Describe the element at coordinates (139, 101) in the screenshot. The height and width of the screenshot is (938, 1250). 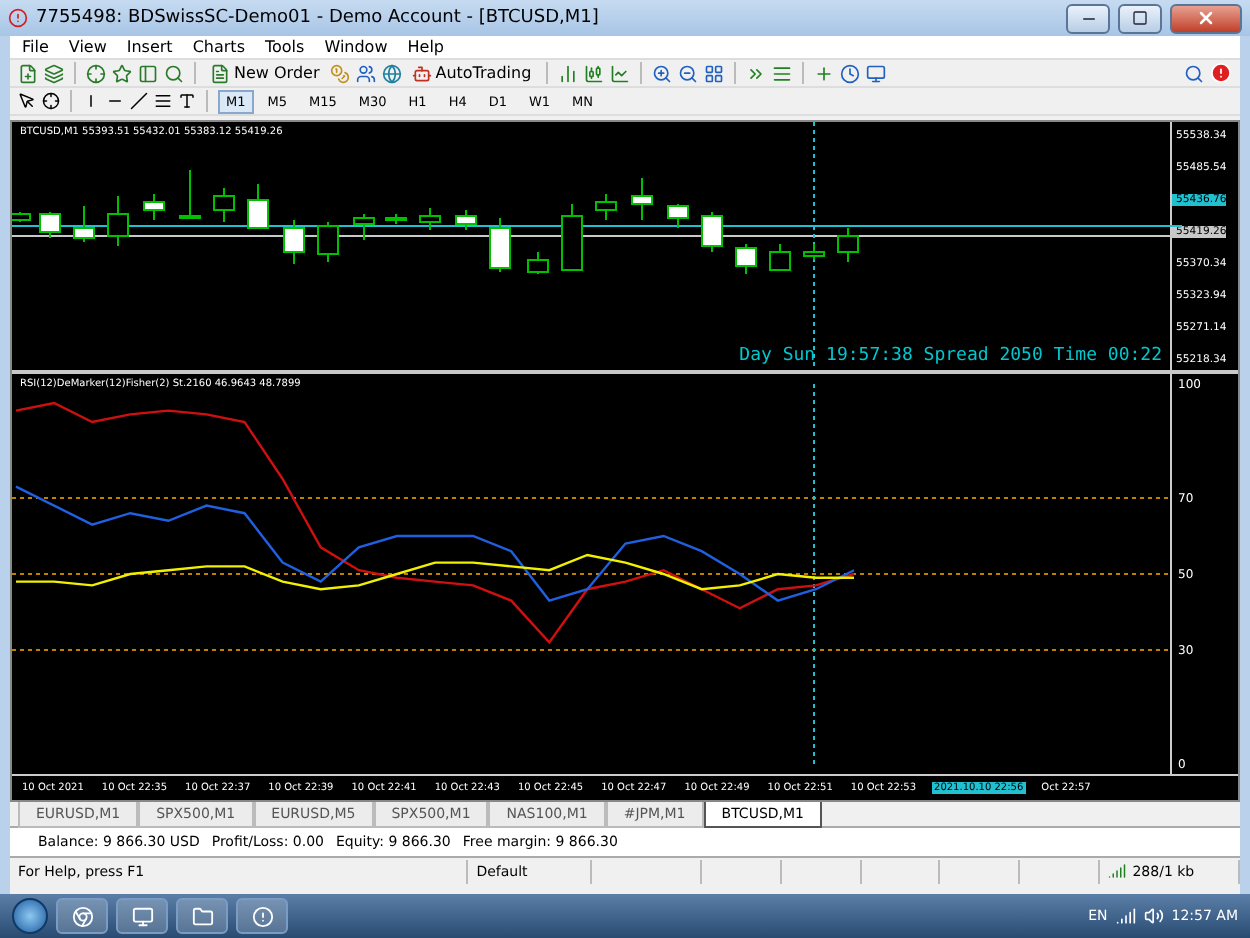
I see `trend-line-icon` at that location.